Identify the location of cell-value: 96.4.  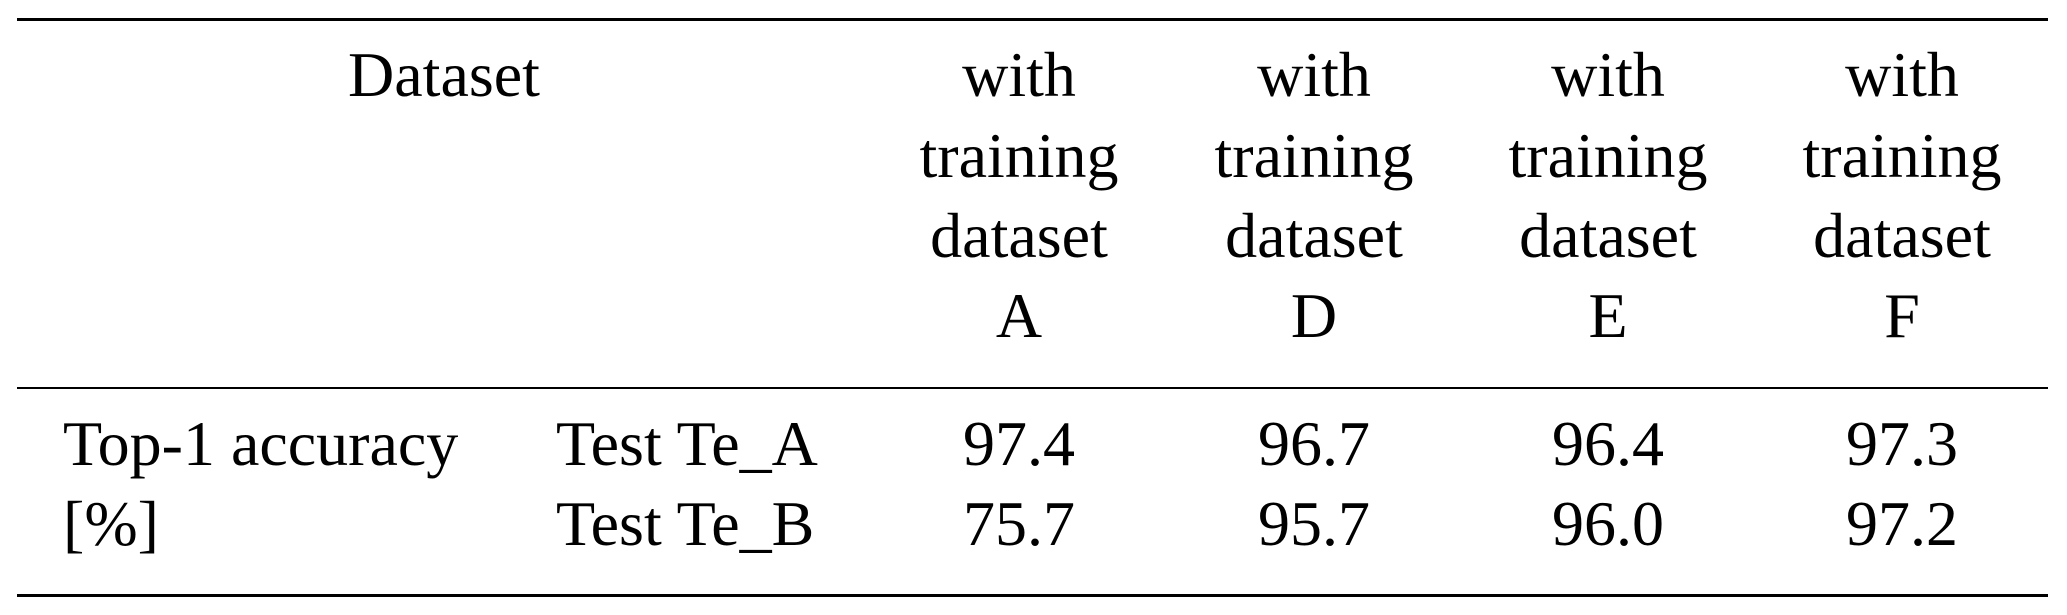
(1608, 443).